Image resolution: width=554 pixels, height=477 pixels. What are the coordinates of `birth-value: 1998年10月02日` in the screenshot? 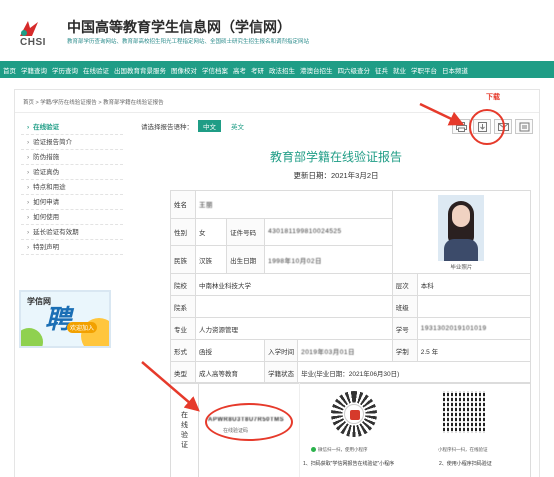 It's located at (328, 259).